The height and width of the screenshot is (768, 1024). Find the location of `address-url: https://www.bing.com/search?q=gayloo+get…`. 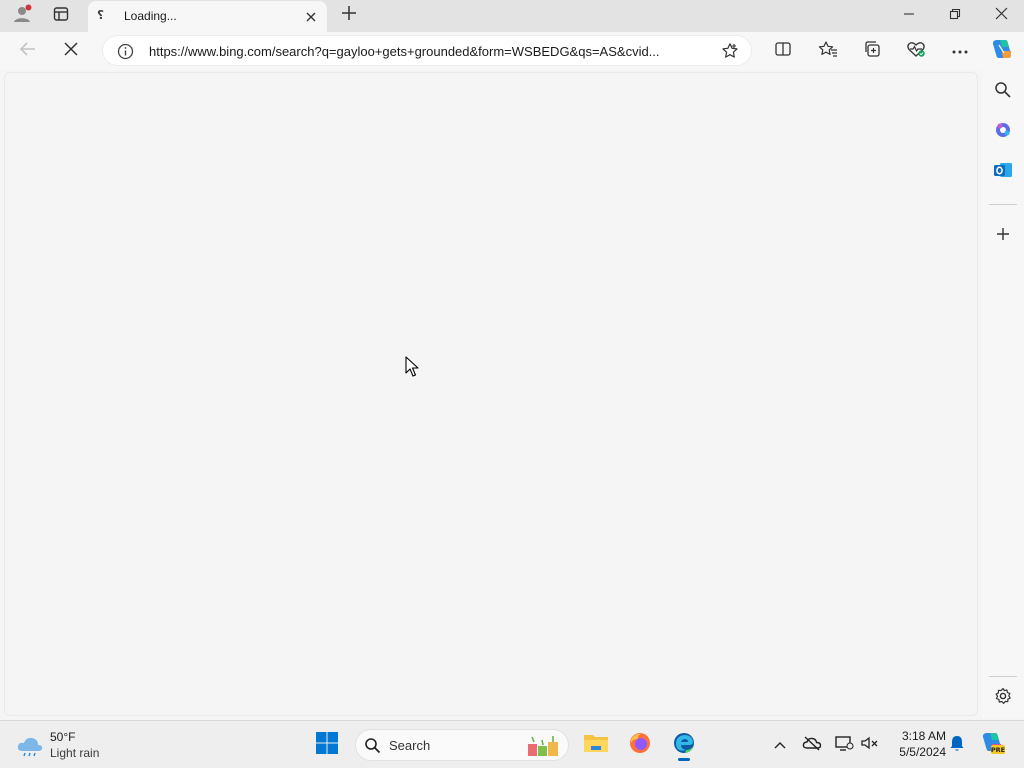

address-url: https://www.bing.com/search?q=gayloo+get… is located at coordinates (431, 51).